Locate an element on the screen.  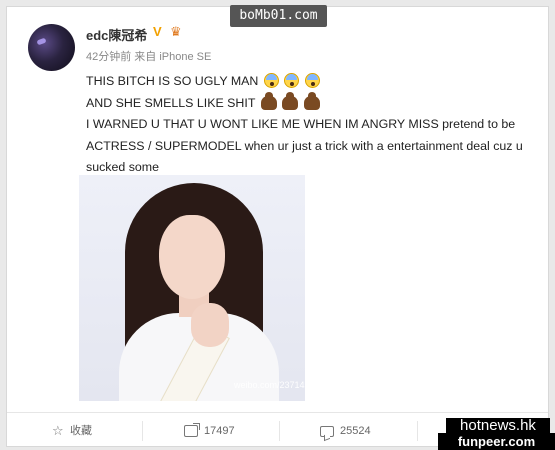
post-line-1-text: THIS BITCH IS SO UGLY MAN is located at coordinates (172, 81).